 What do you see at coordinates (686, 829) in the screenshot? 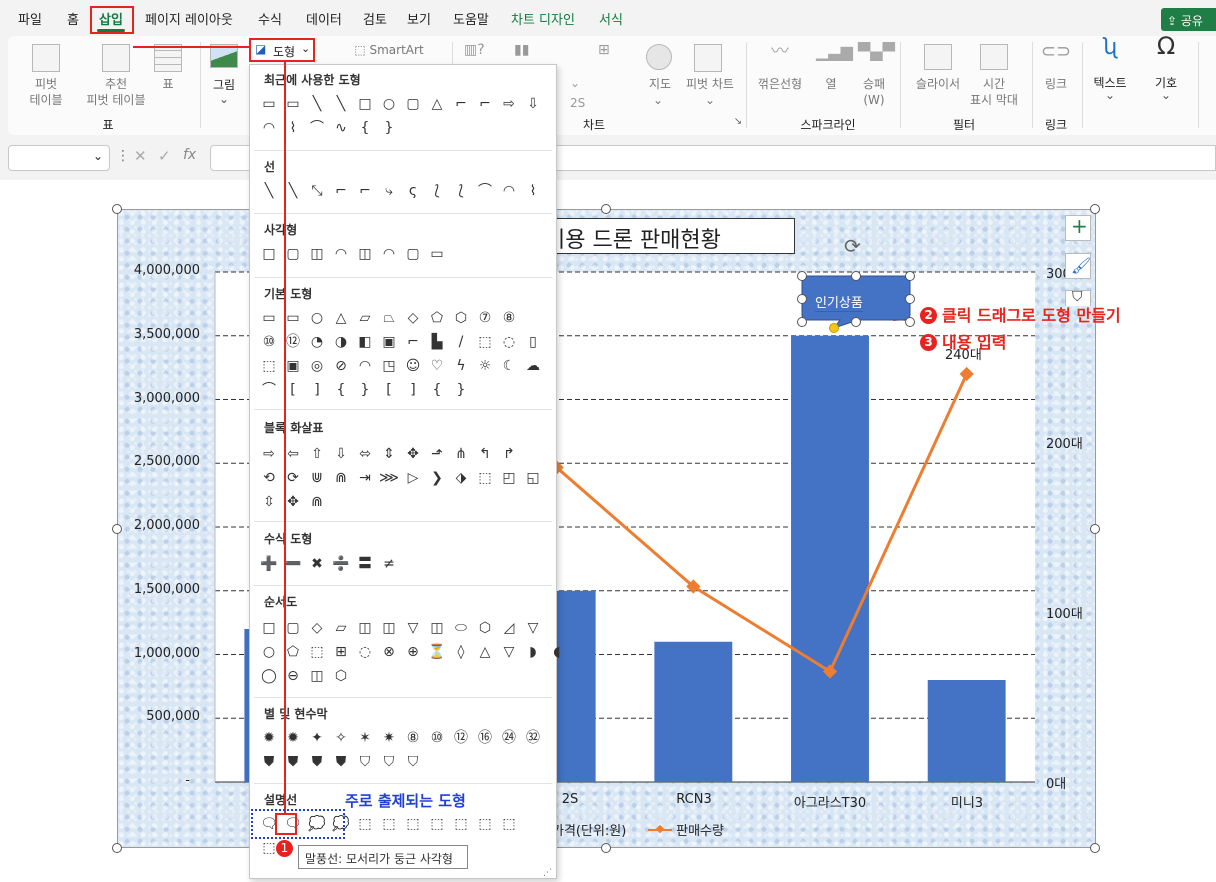
I see `legend-line-entry: 판매수량` at bounding box center [686, 829].